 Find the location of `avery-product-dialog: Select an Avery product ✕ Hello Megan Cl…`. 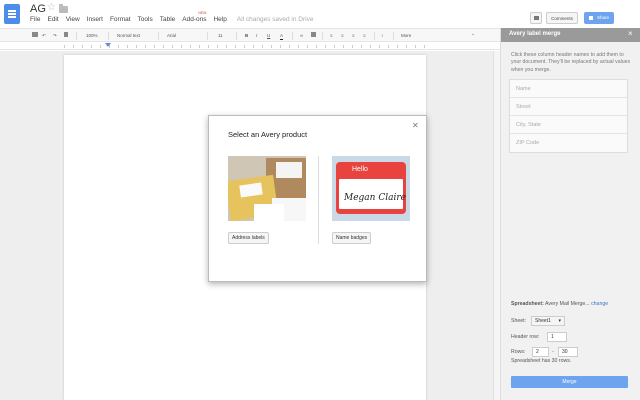

avery-product-dialog: Select an Avery product ✕ Hello Megan Cl… is located at coordinates (317, 198).